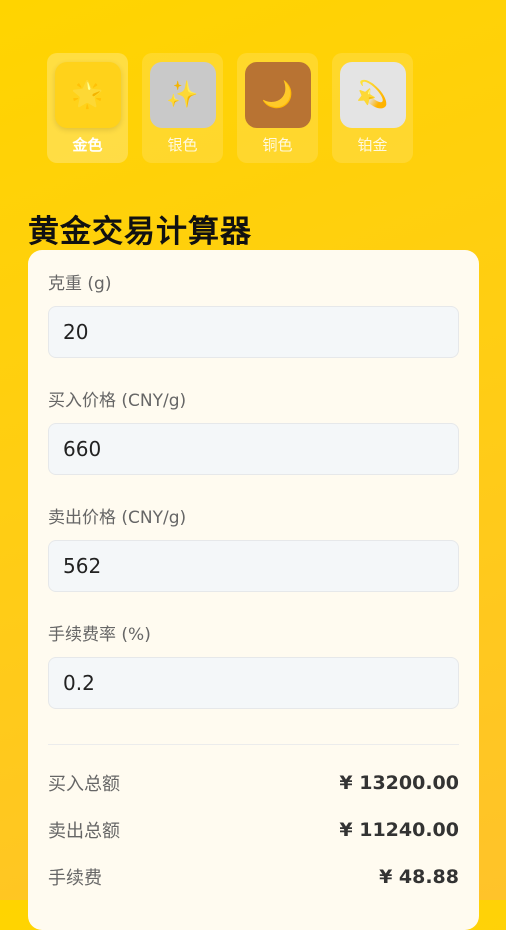 Image resolution: width=506 pixels, height=930 pixels. I want to click on buy-price-field: 买入价格 (CNY/g) 660, so click(253, 432).